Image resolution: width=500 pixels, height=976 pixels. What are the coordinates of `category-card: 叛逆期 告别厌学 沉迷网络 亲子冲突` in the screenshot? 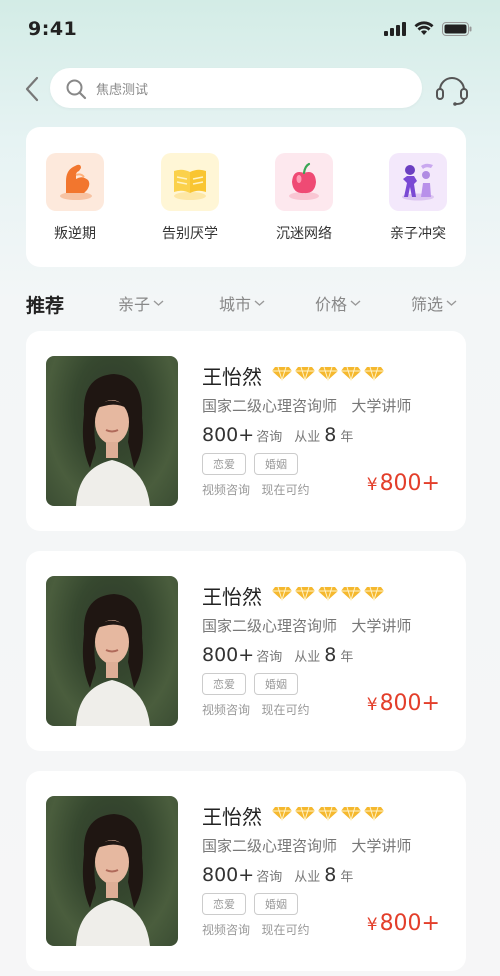 It's located at (246, 197).